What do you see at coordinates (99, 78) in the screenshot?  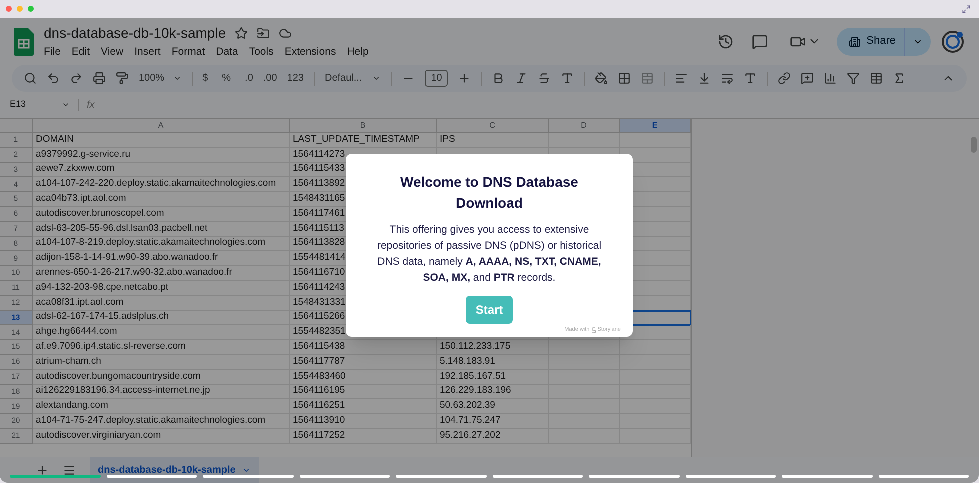 I see `print-icon` at bounding box center [99, 78].